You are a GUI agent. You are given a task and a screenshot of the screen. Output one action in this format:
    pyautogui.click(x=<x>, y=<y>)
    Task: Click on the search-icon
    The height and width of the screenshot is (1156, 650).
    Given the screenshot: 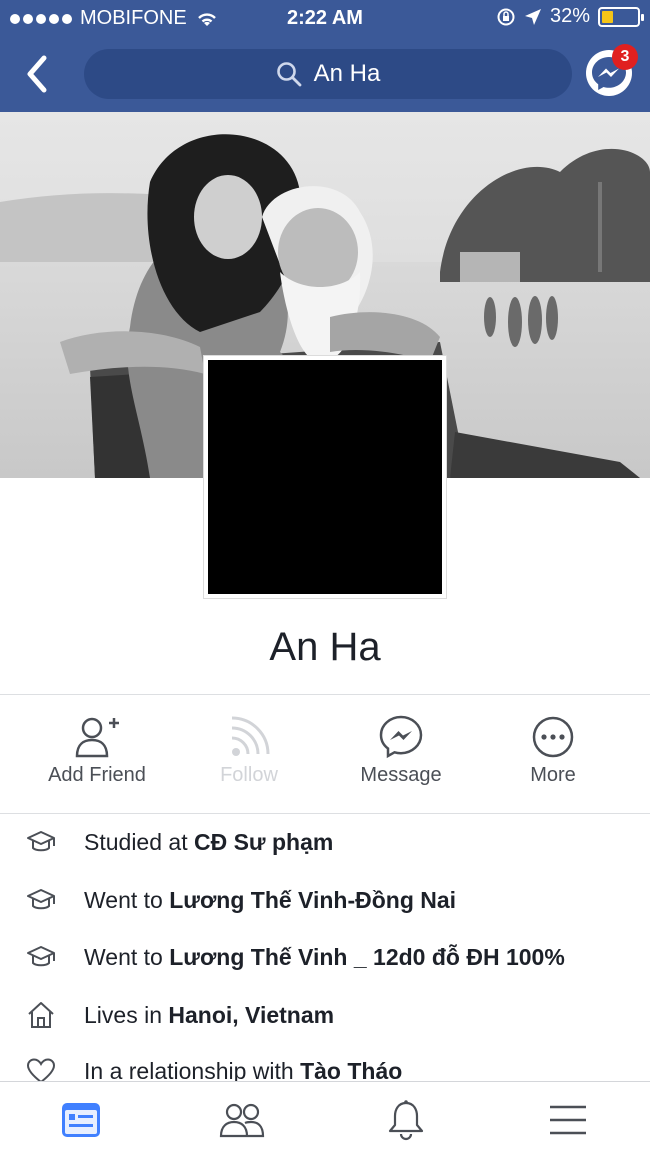 What is the action you would take?
    pyautogui.click(x=289, y=74)
    